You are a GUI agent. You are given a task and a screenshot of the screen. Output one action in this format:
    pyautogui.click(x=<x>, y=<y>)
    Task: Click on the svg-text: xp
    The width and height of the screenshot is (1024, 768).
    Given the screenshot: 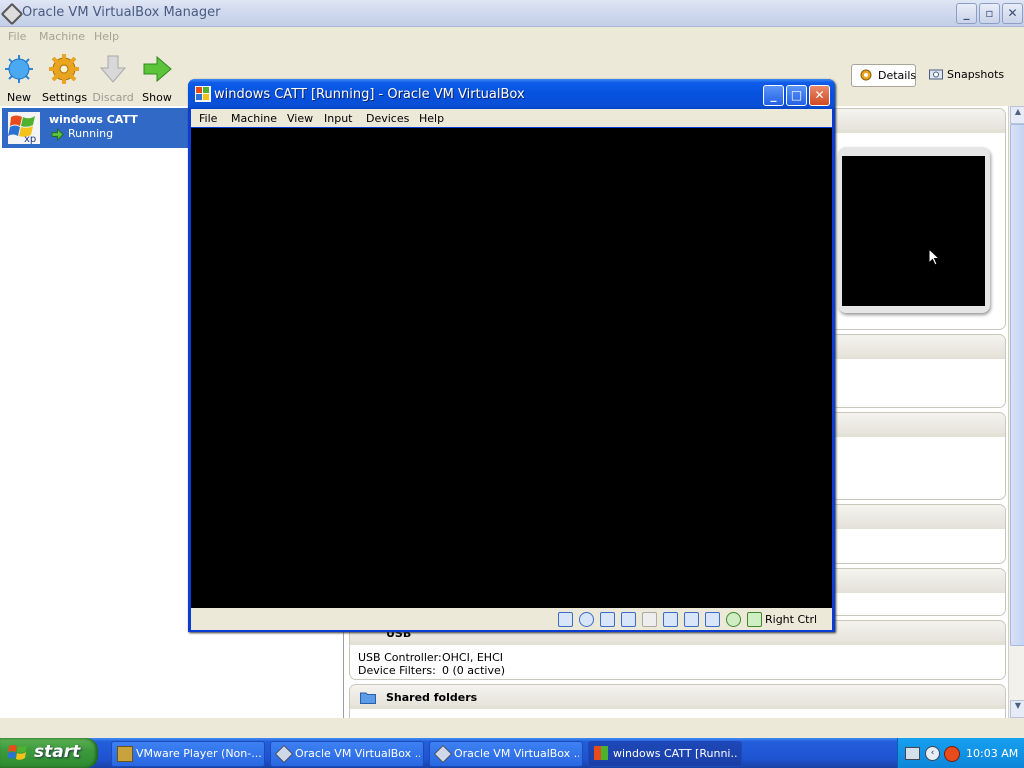 What is the action you would take?
    pyautogui.click(x=30, y=139)
    